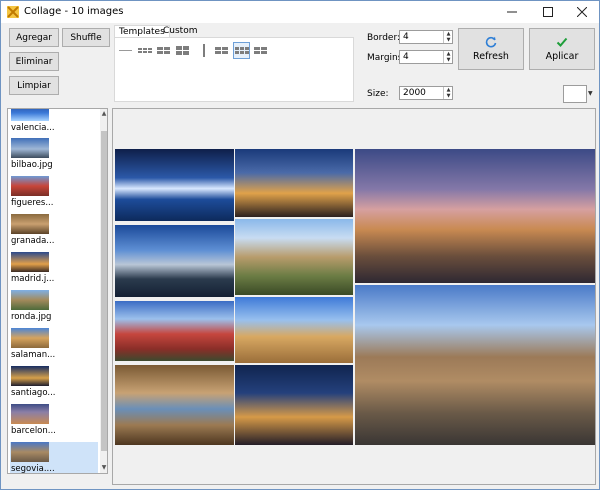 Image resolution: width=600 pixels, height=490 pixels. What do you see at coordinates (54, 157) in the screenshot?
I see `list-item: bilbao.jpg` at bounding box center [54, 157].